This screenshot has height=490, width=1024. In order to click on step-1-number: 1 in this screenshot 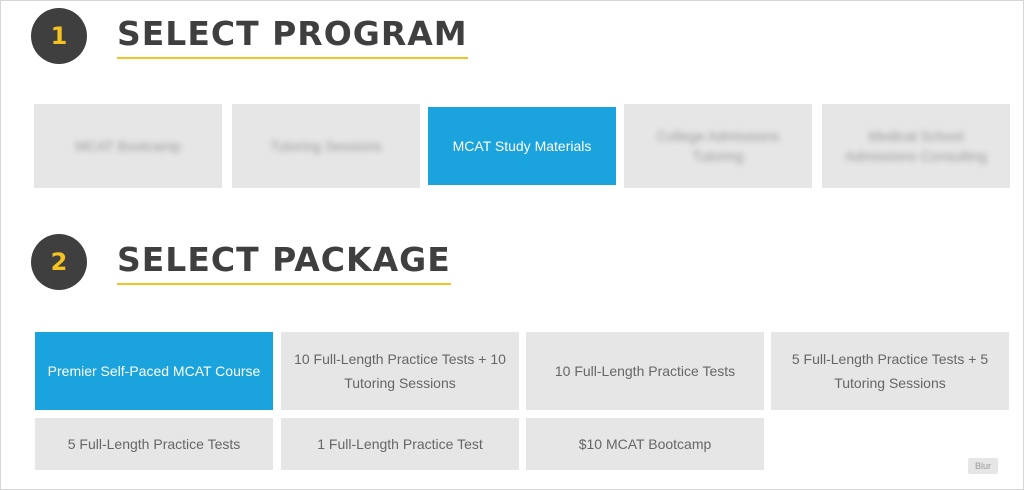, I will do `click(59, 36)`.